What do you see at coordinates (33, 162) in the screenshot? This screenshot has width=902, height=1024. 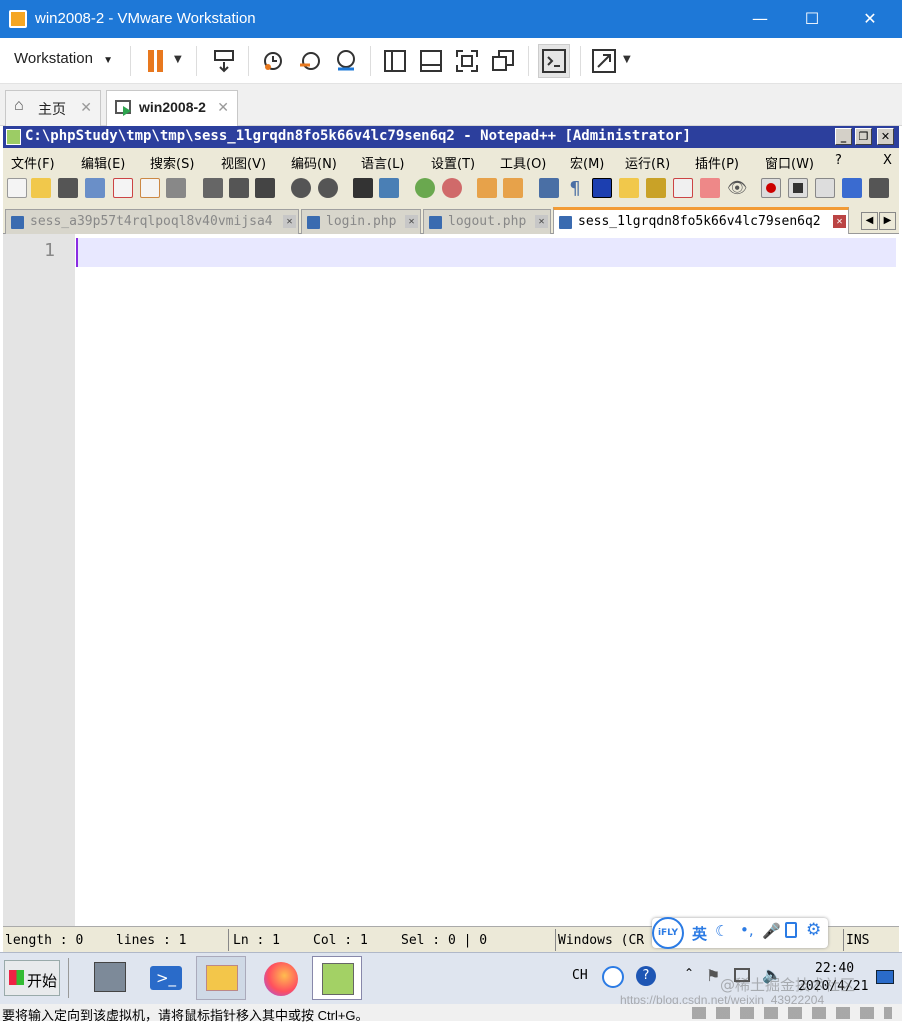 I see `menu-file: 文件(F)` at bounding box center [33, 162].